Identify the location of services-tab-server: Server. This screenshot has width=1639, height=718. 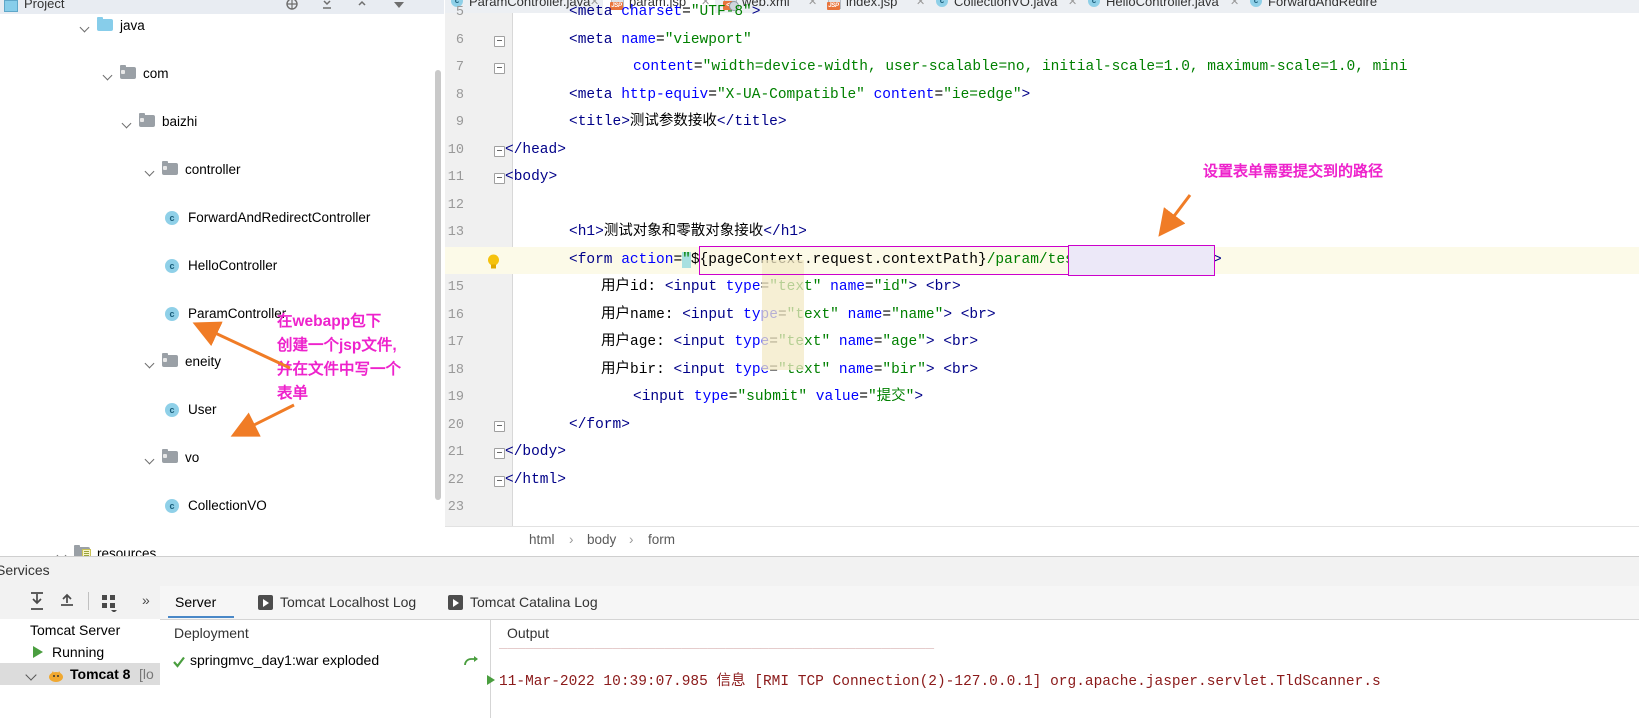
(195, 602).